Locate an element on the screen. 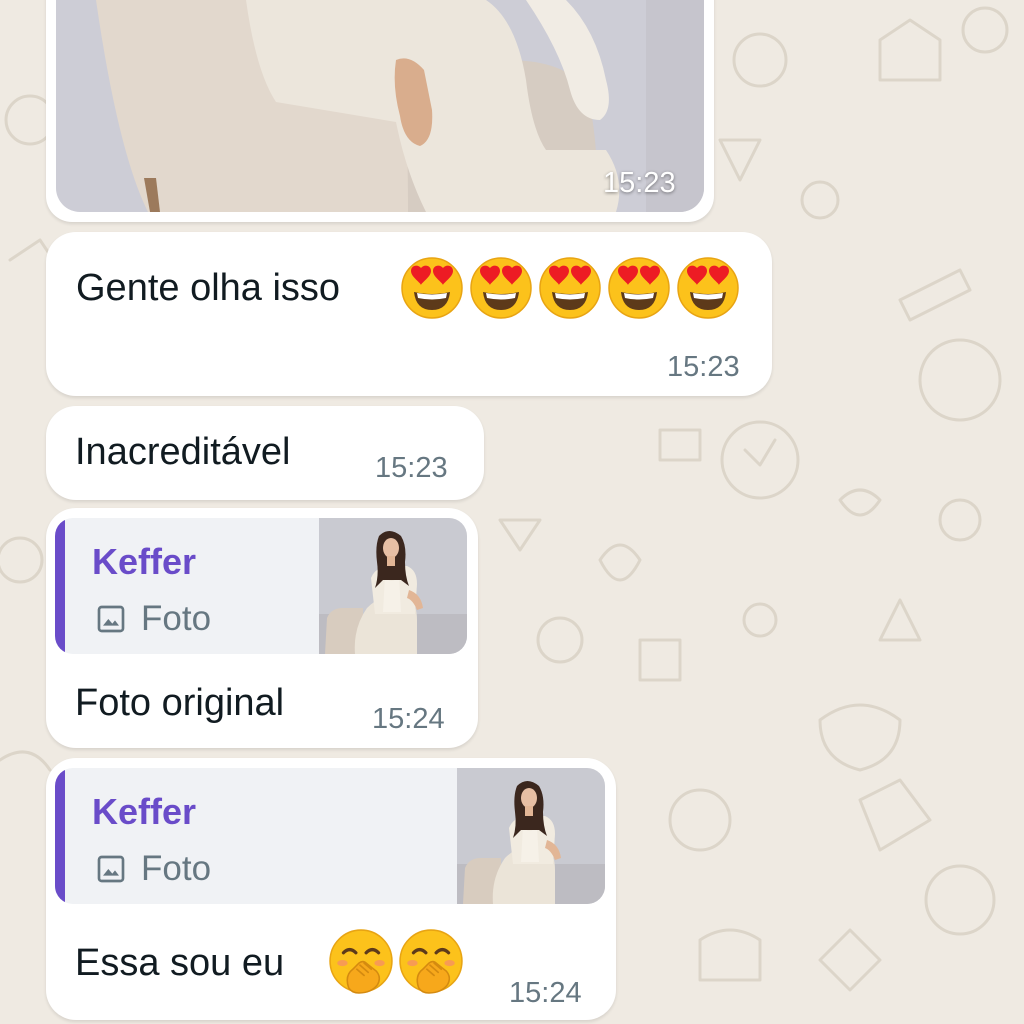 The height and width of the screenshot is (1024, 1024). reply-message-bubble: Keffer Foto Essa sou eu 15:24 is located at coordinates (331, 889).